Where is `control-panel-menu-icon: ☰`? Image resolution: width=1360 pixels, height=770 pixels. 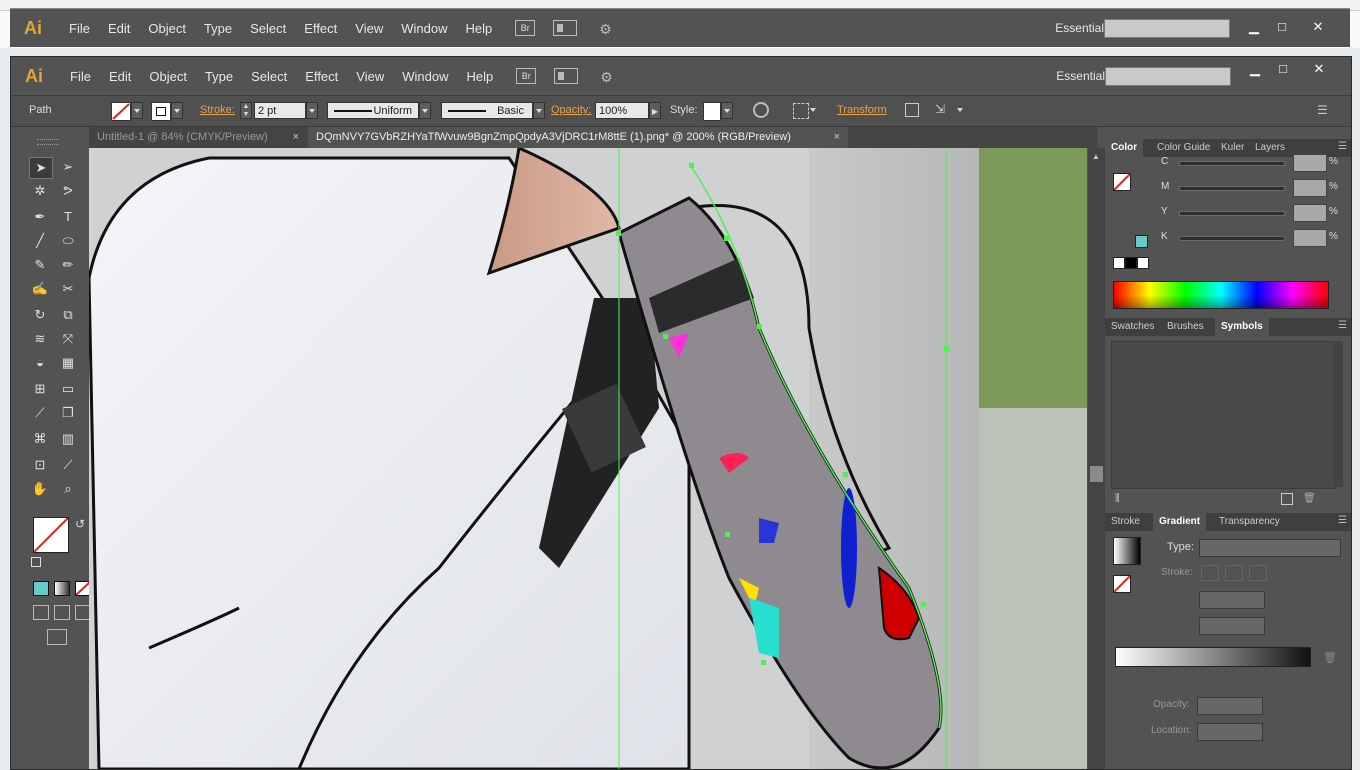
control-panel-menu-icon: ☰ is located at coordinates (1325, 110).